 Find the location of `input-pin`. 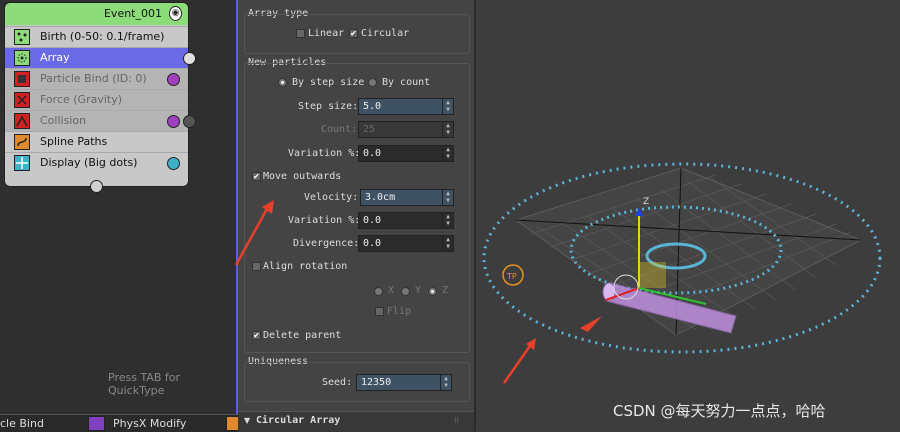

input-pin is located at coordinates (96, 186).